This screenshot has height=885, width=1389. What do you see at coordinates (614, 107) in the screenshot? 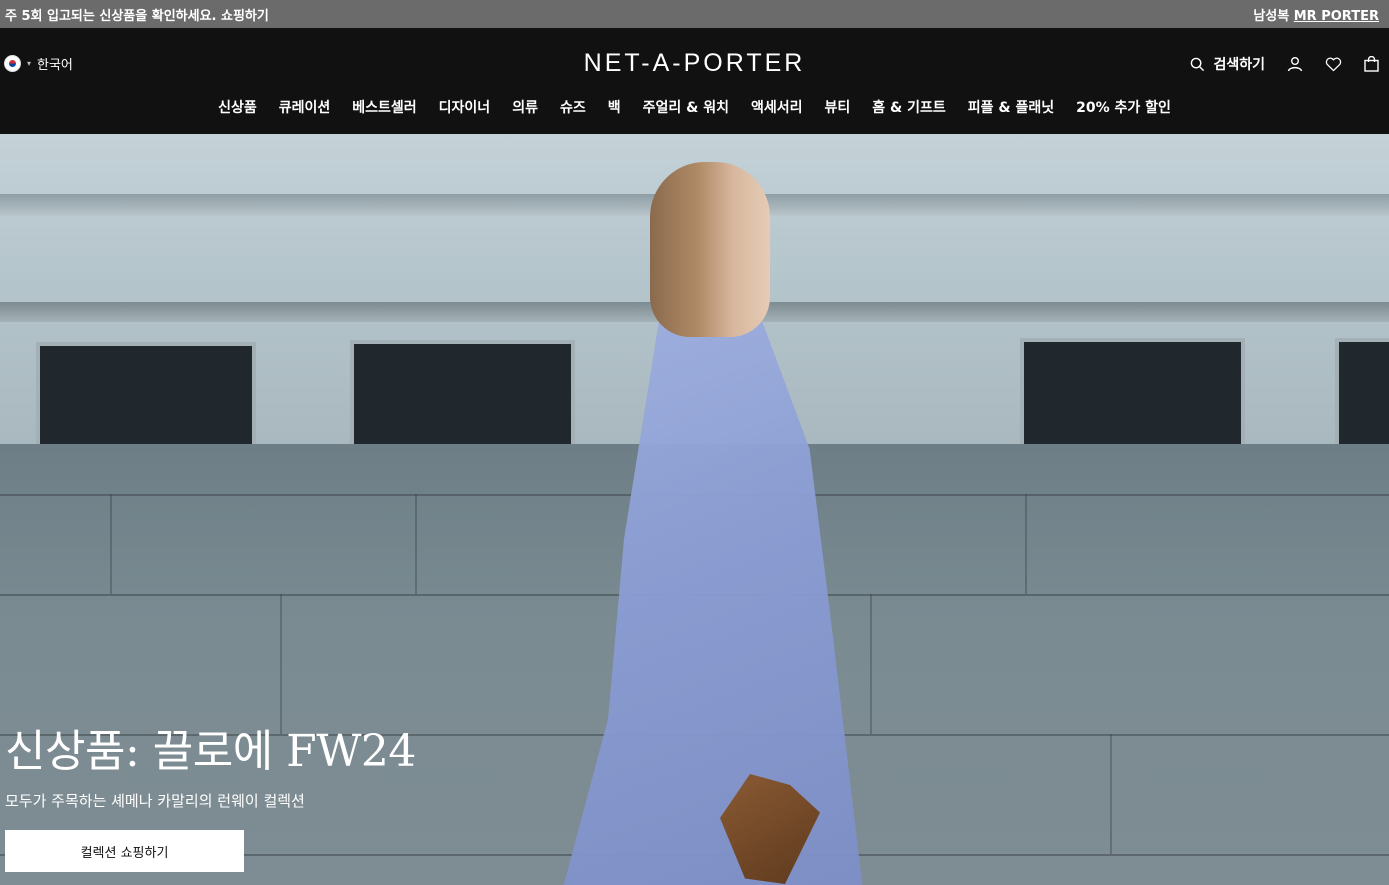
I see `nav-item-bags: 백` at bounding box center [614, 107].